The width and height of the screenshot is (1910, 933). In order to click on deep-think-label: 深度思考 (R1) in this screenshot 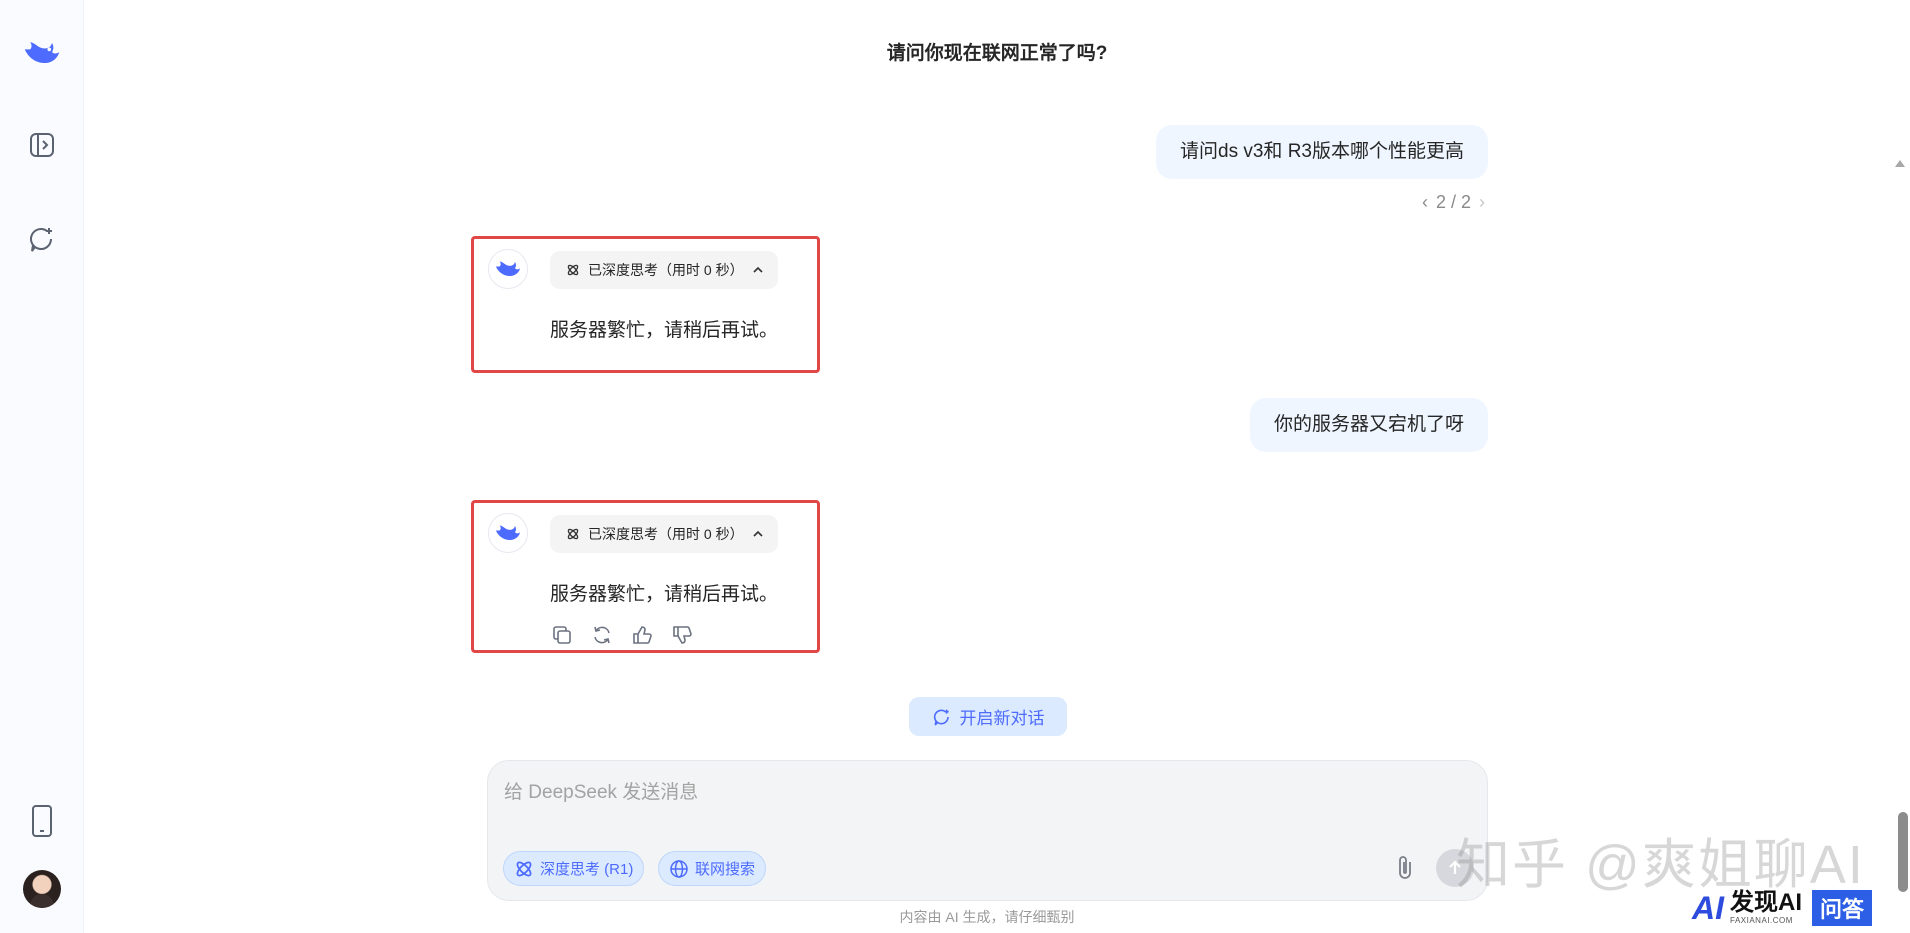, I will do `click(587, 869)`.